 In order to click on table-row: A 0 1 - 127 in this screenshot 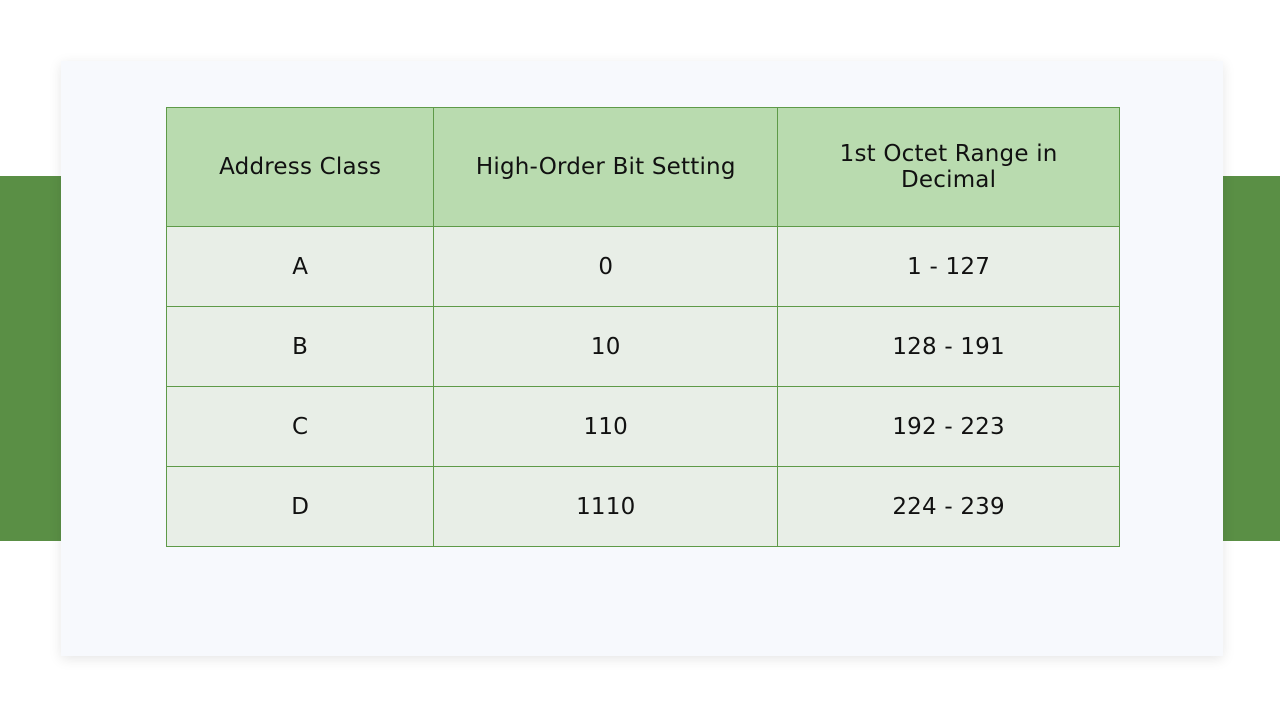, I will do `click(642, 266)`.